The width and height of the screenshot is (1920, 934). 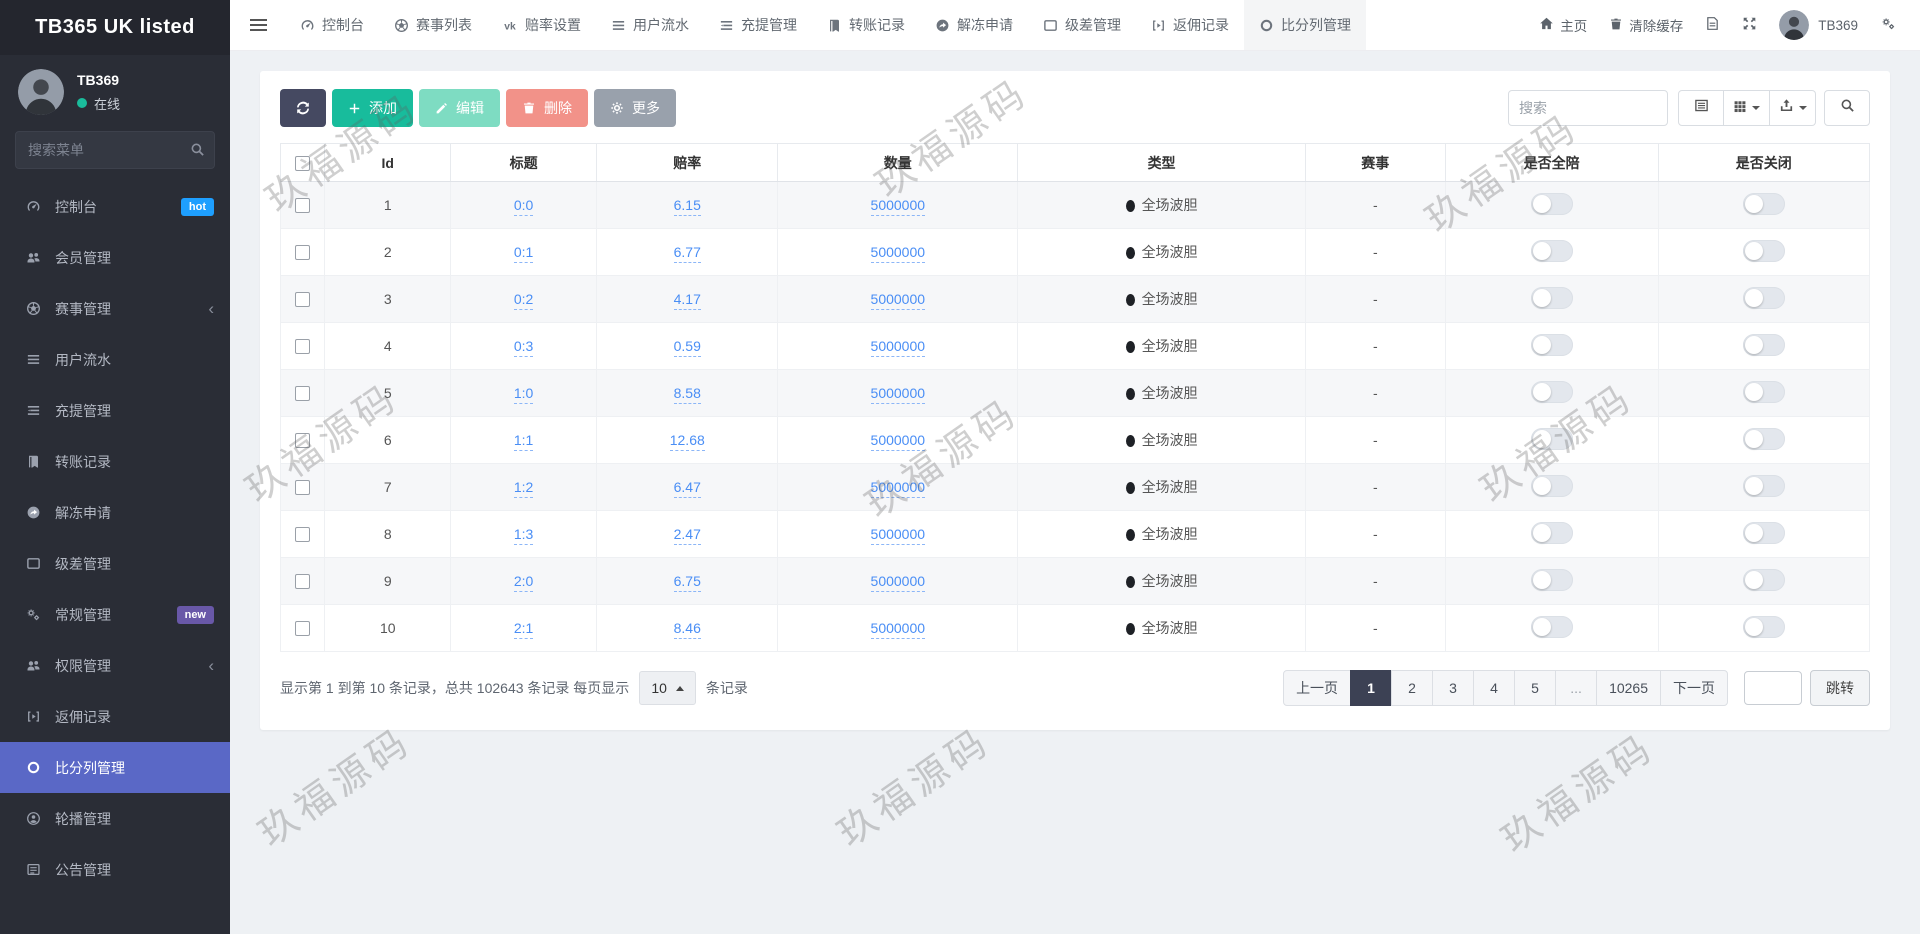 I want to click on nav-tab-转账记录: 转账记录, so click(x=866, y=25).